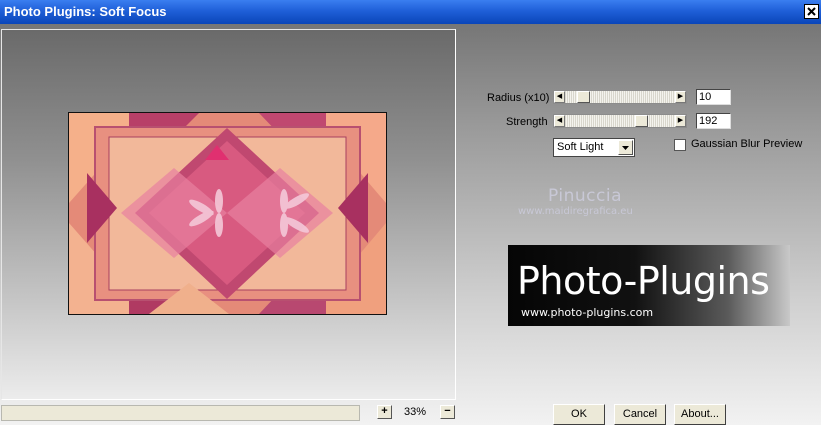 This screenshot has width=821, height=425. I want to click on logo-url: www.photo-plugins.com, so click(587, 312).